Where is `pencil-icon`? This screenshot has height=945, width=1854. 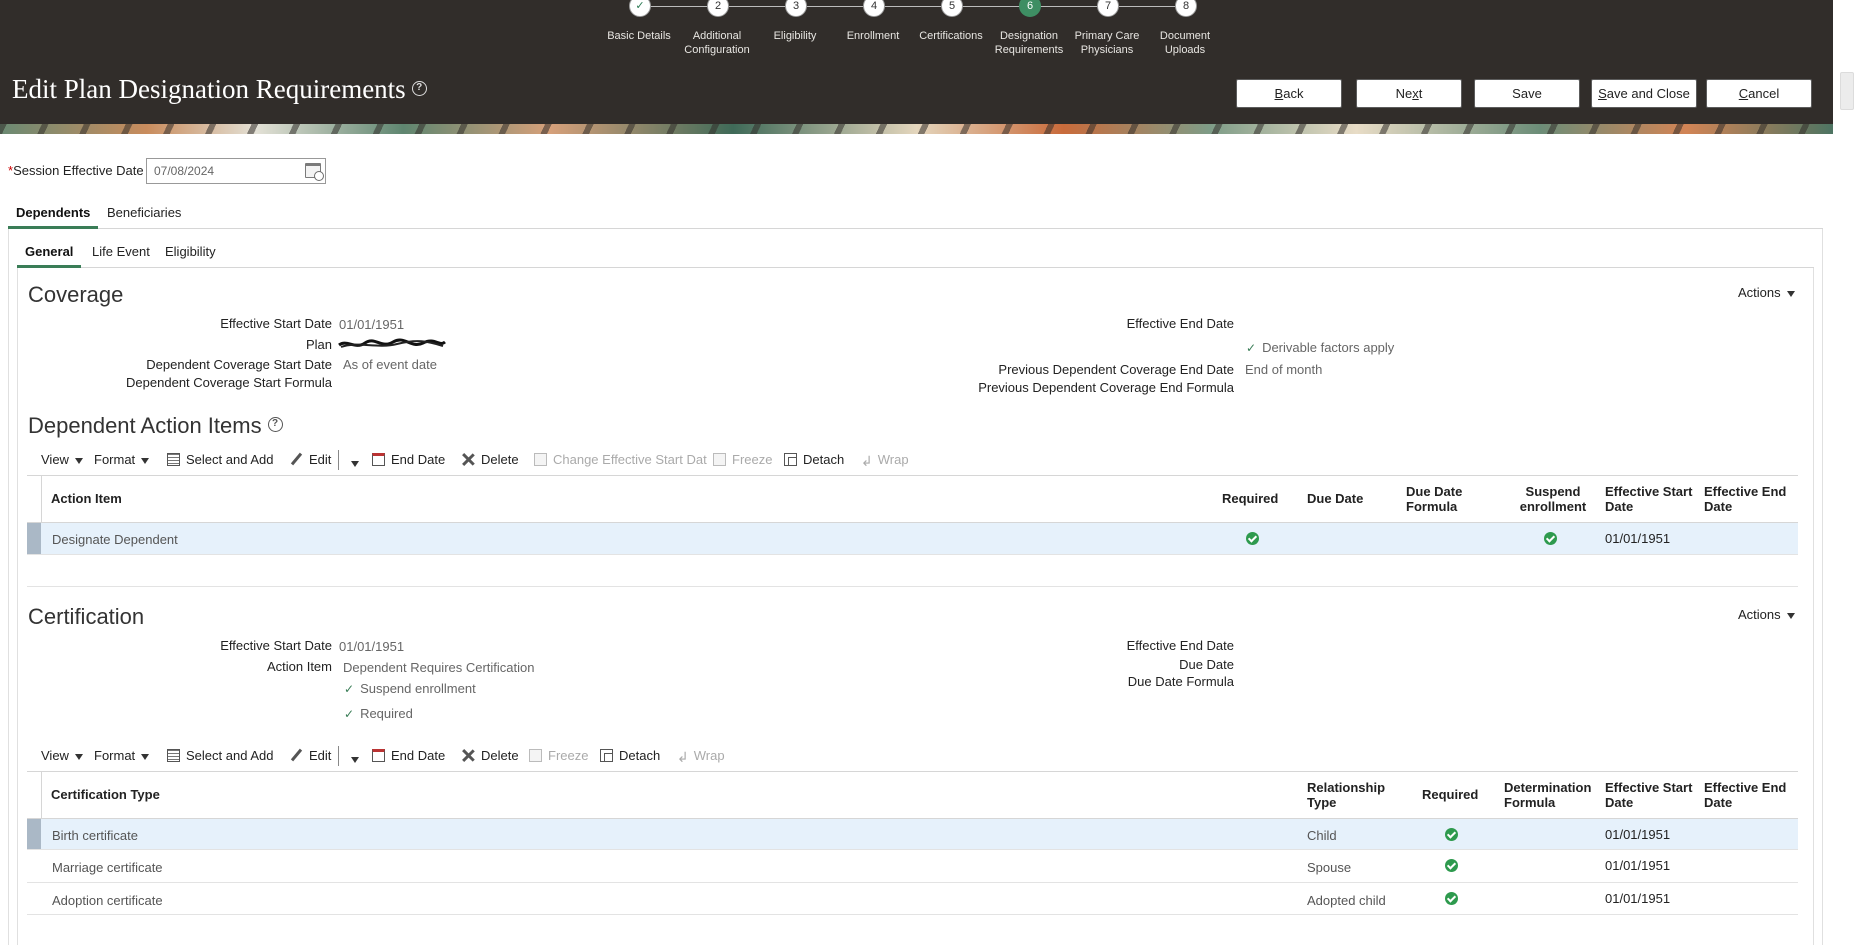 pencil-icon is located at coordinates (296, 459).